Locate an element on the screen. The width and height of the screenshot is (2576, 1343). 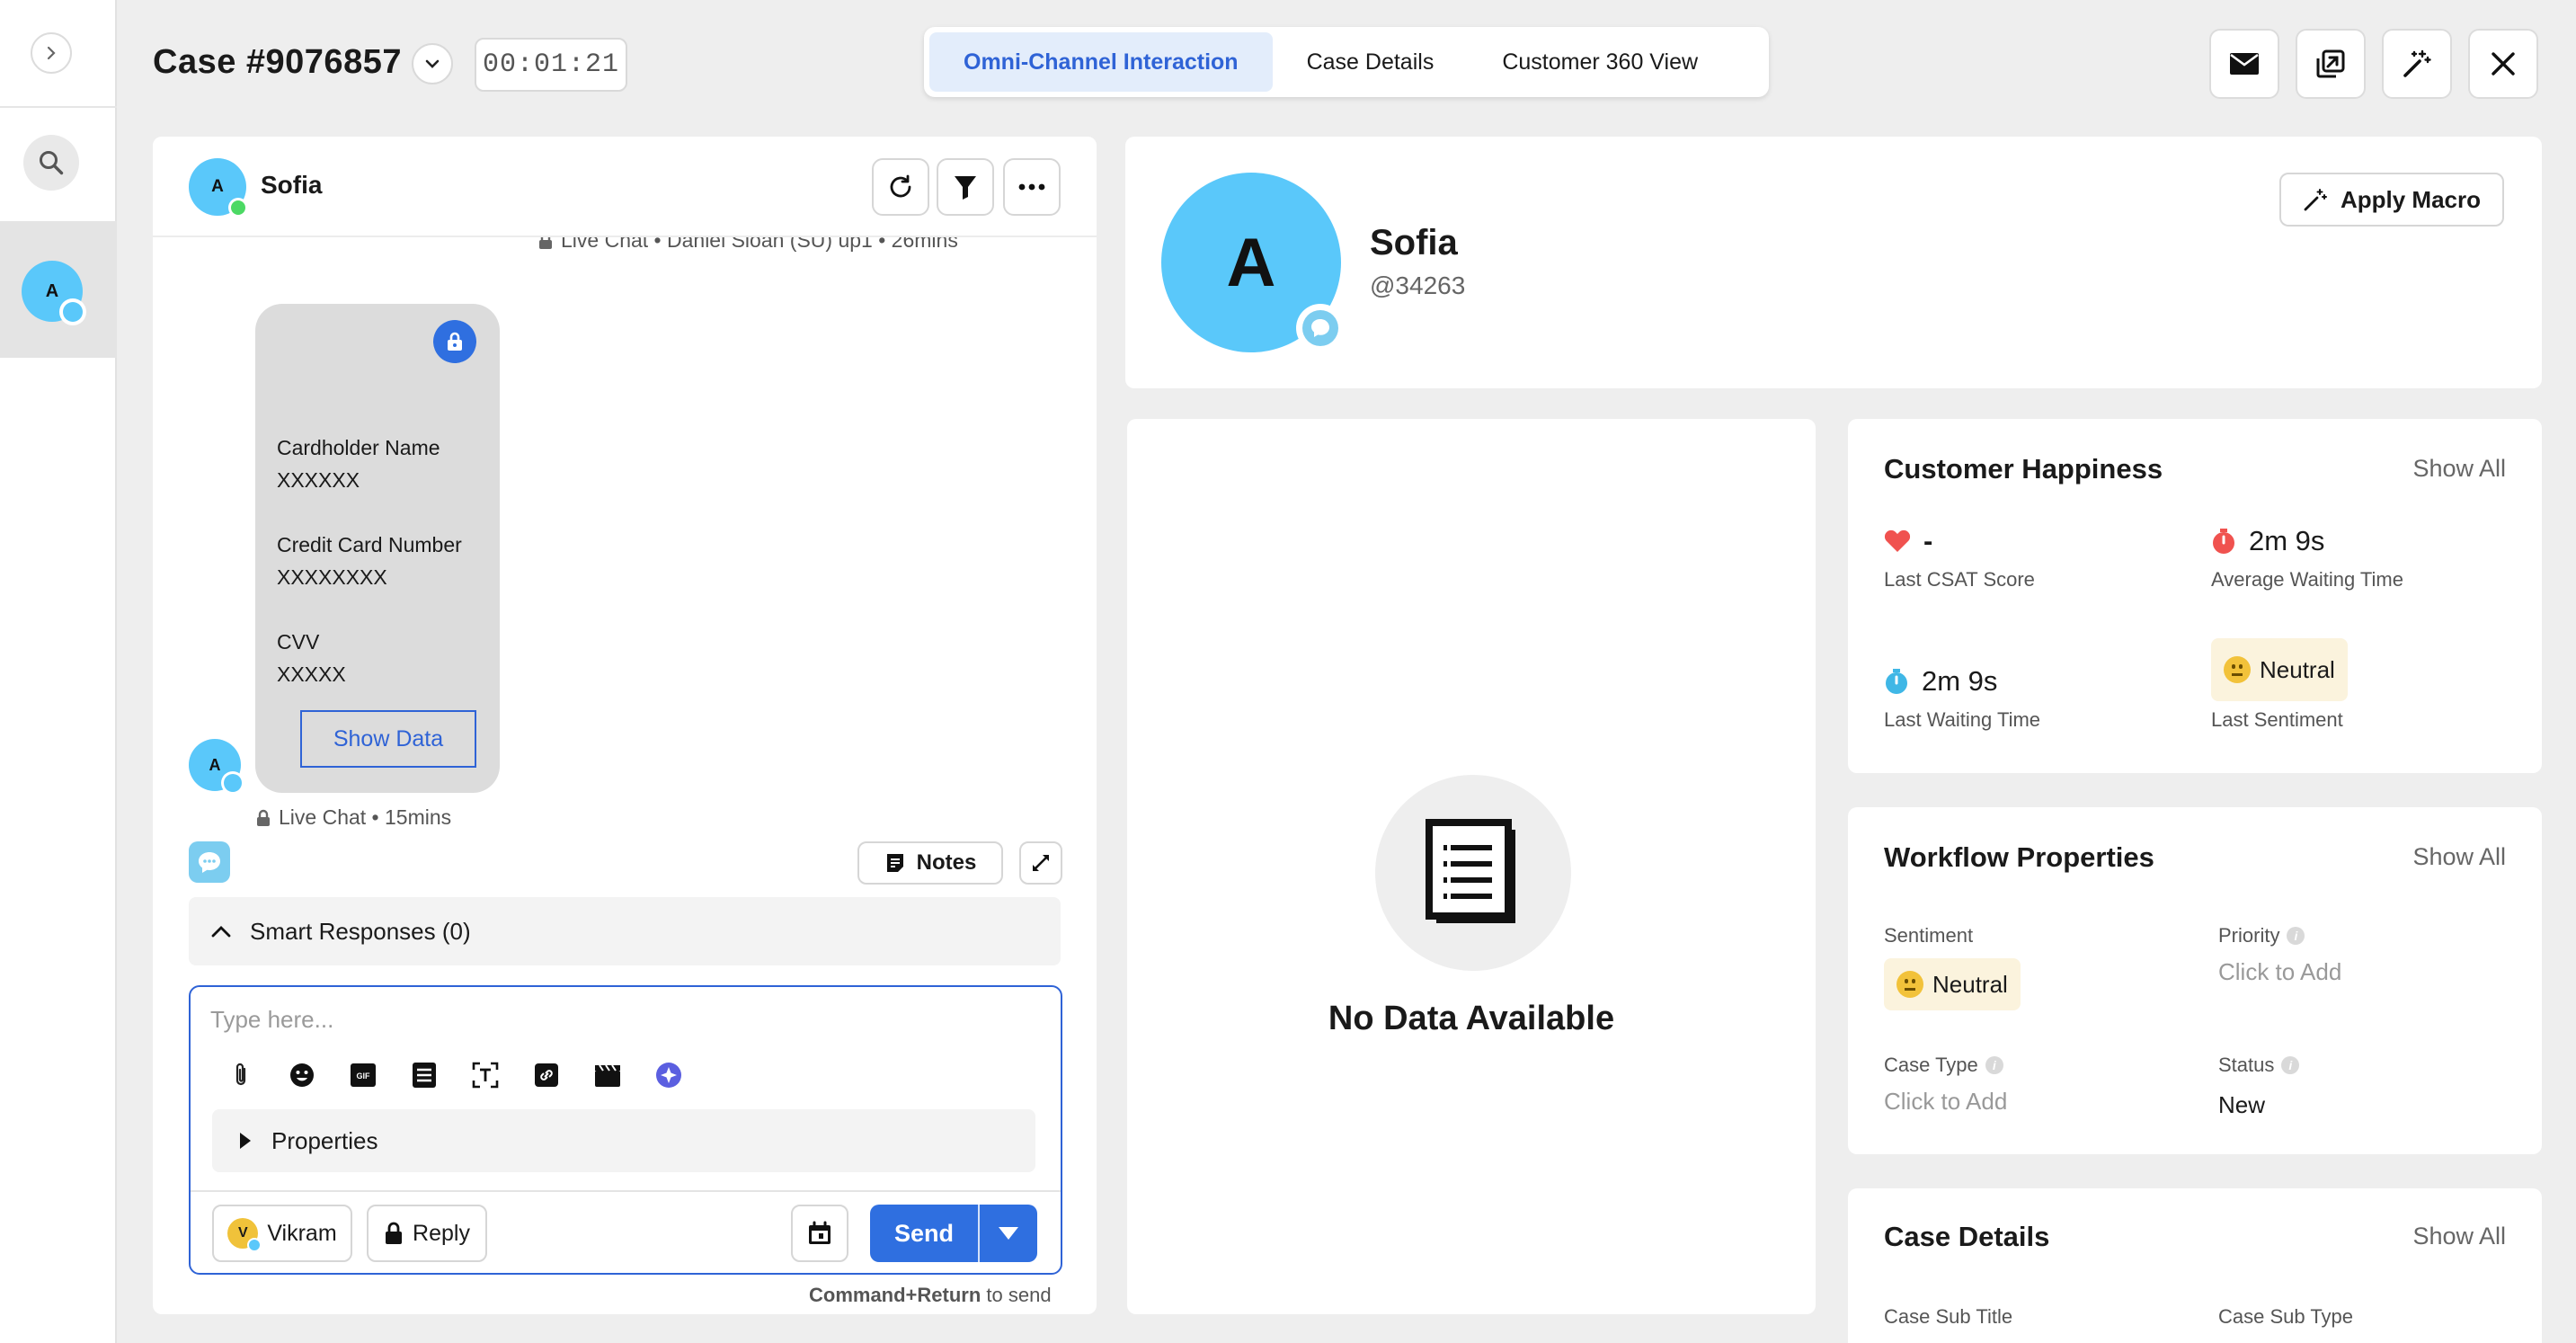
search-icon is located at coordinates (52, 163).